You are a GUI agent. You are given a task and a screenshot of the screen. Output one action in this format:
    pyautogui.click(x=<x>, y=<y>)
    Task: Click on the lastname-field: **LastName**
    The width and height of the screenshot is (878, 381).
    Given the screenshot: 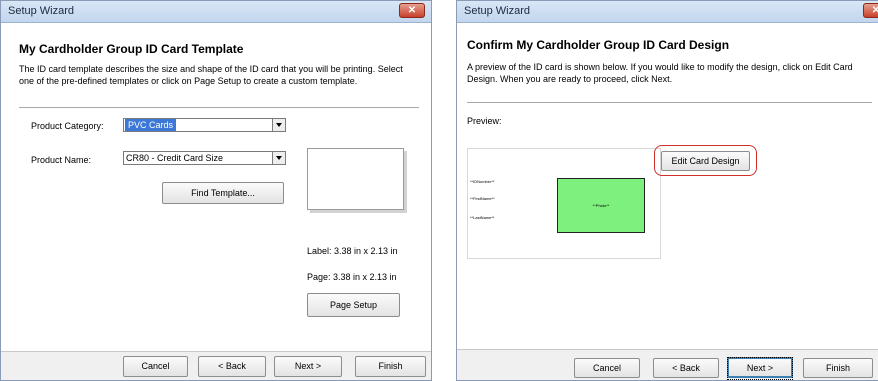 What is the action you would take?
    pyautogui.click(x=482, y=217)
    